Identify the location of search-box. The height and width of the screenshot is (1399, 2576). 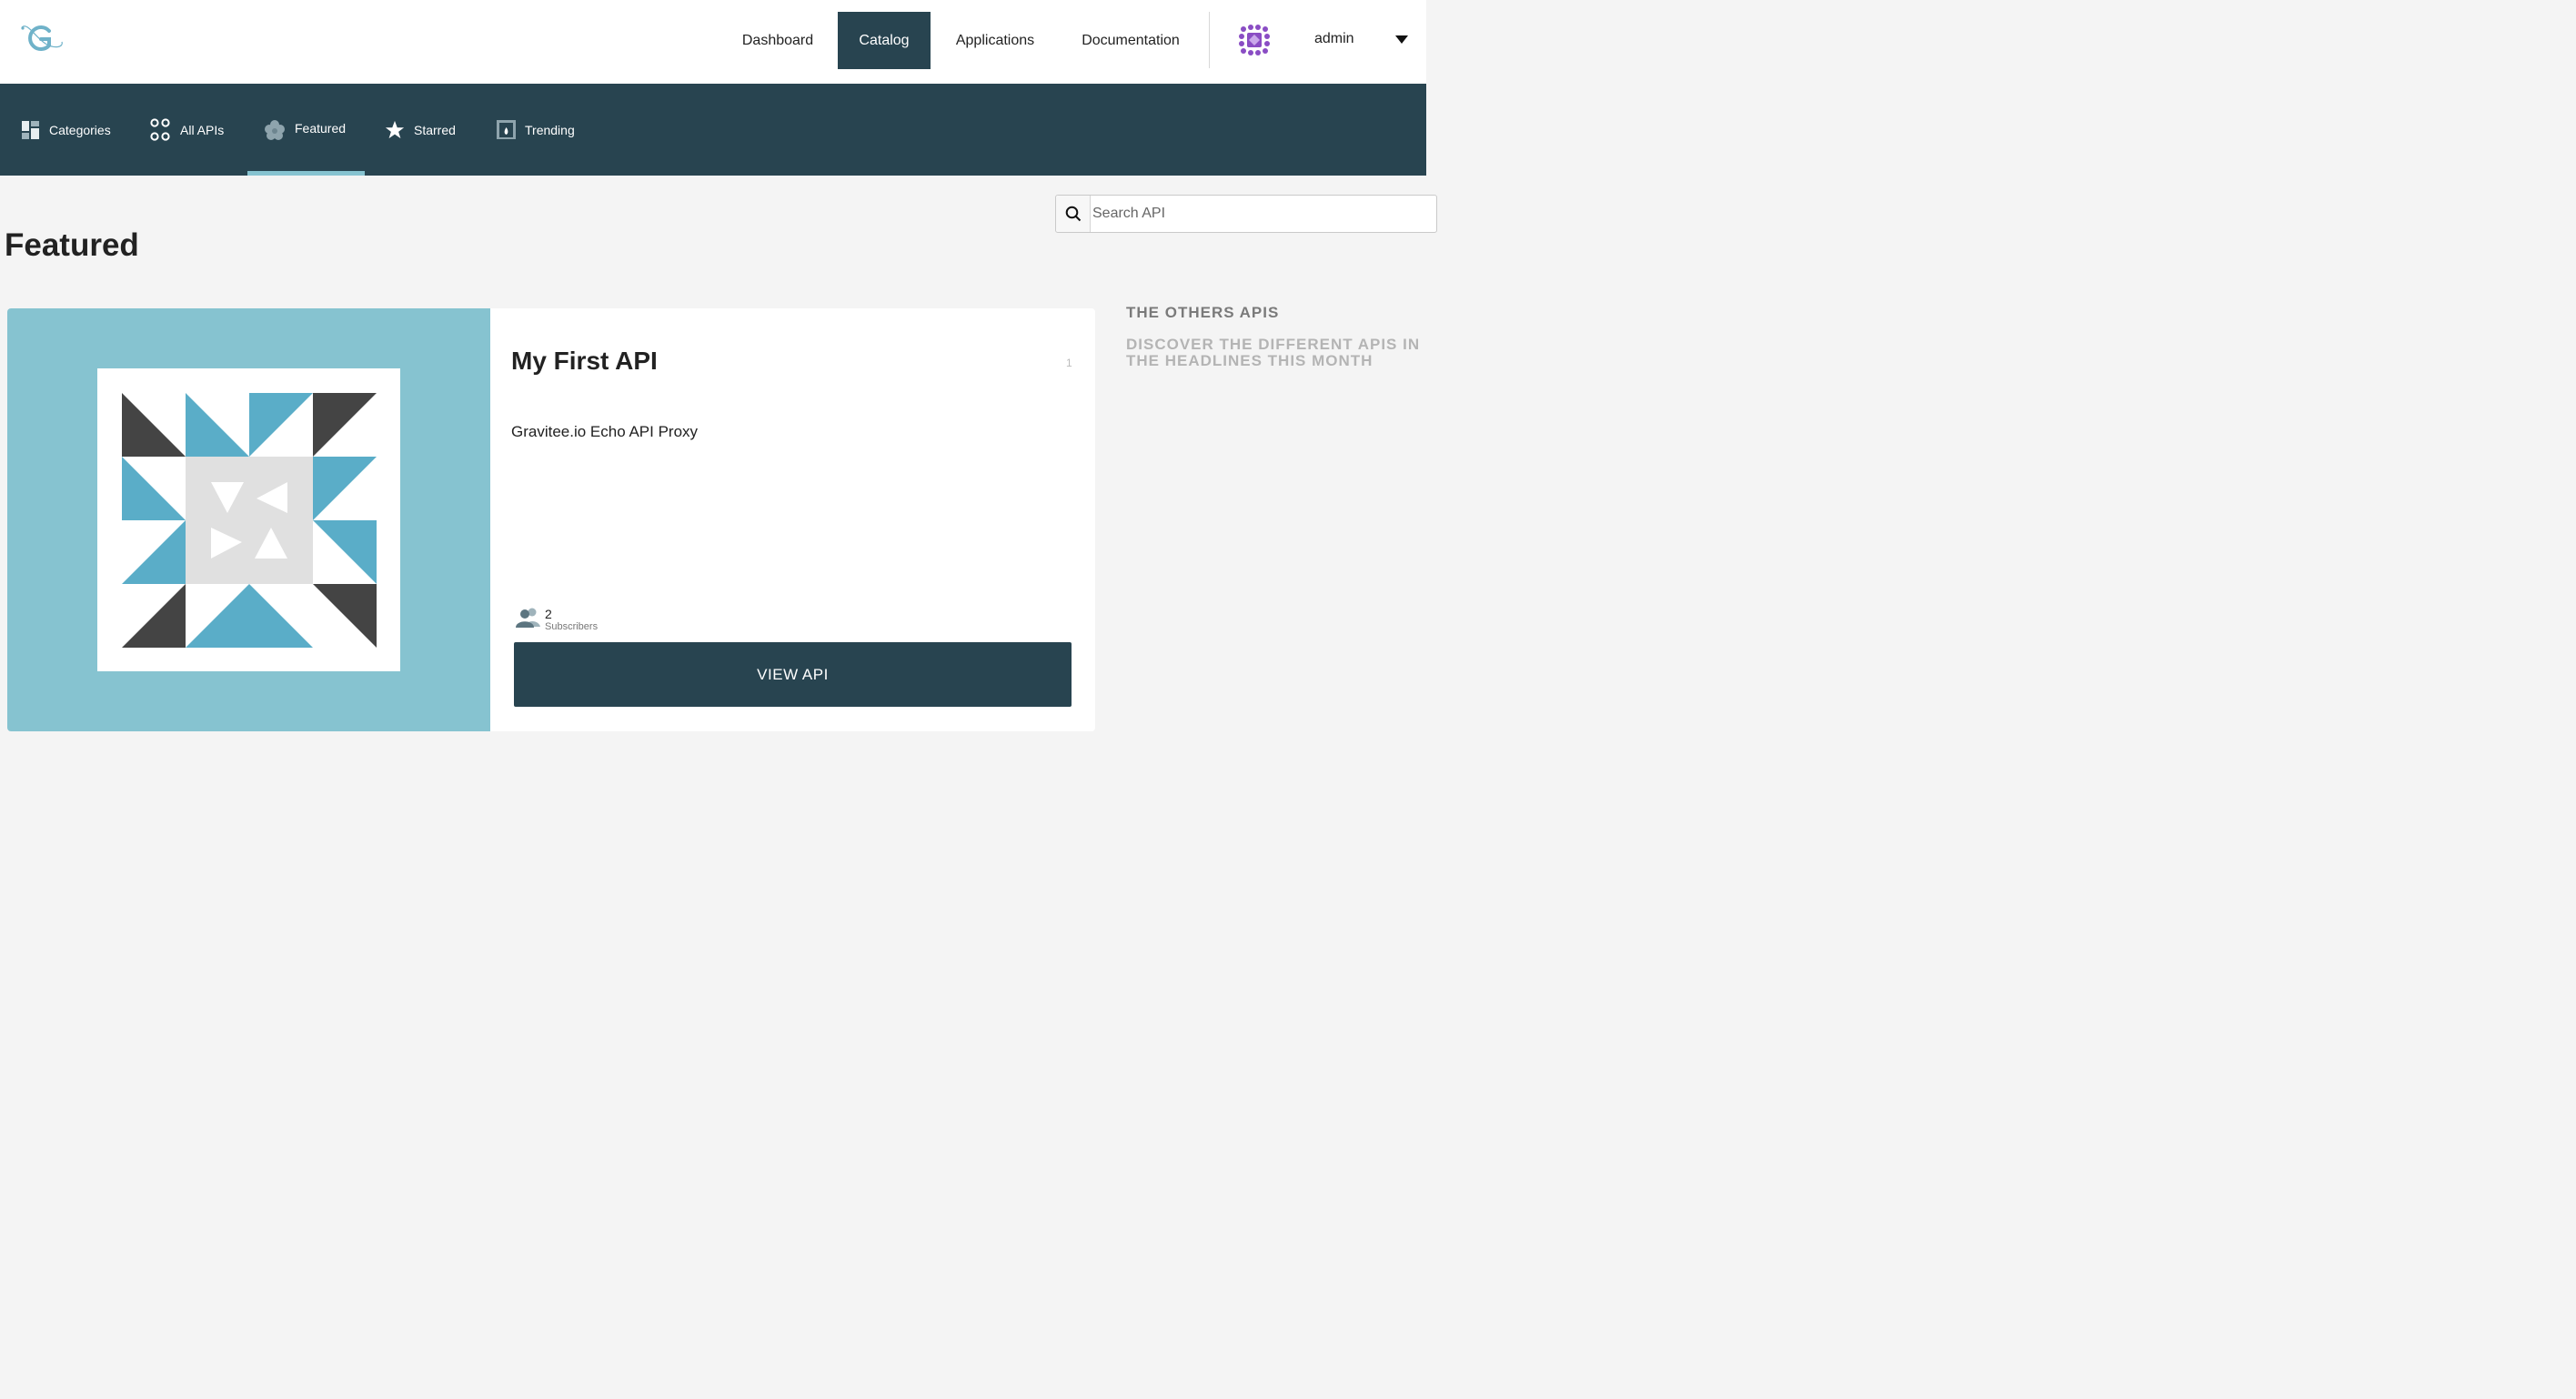
(1246, 214).